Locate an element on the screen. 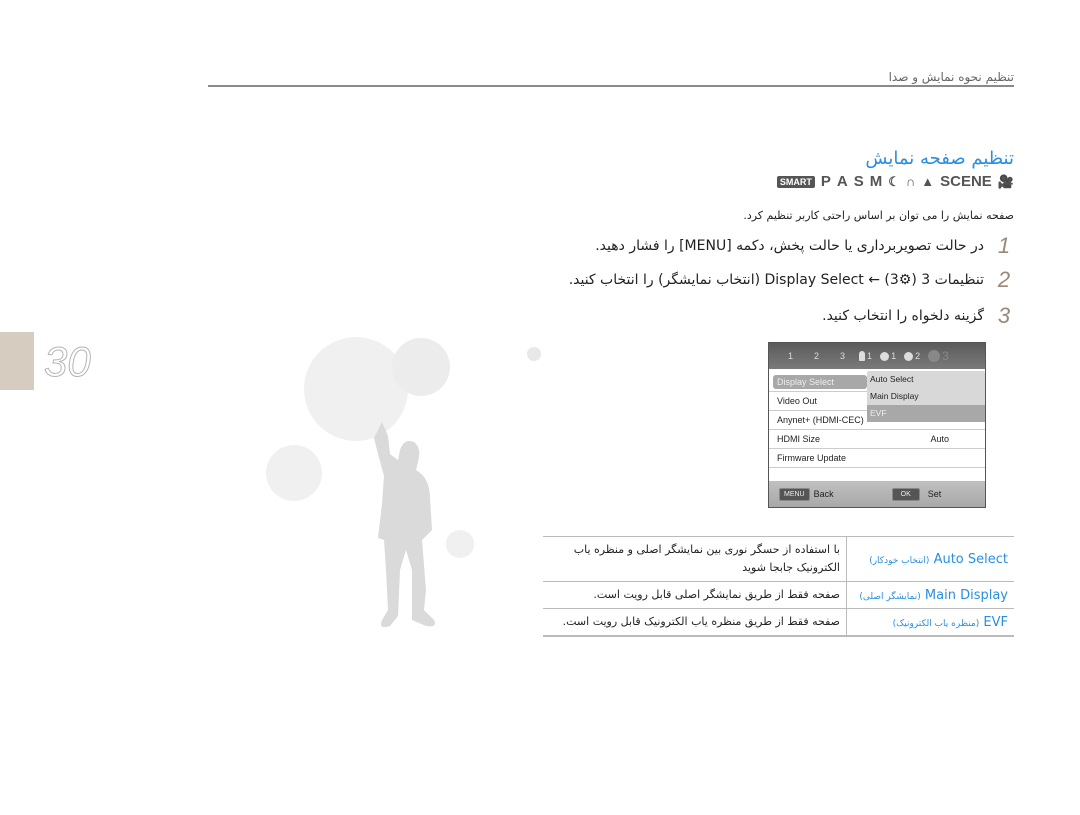 This screenshot has width=1080, height=815. tab-camera-3: 3 is located at coordinates (836, 356).